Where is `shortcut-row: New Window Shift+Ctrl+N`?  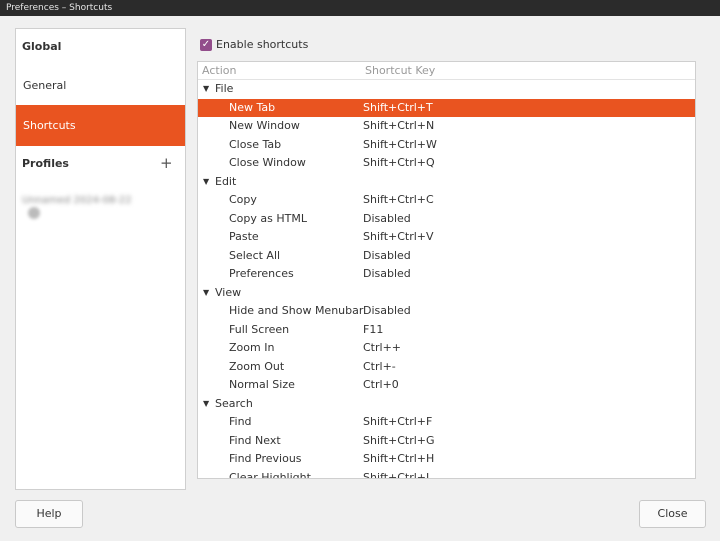 shortcut-row: New Window Shift+Ctrl+N is located at coordinates (446, 126).